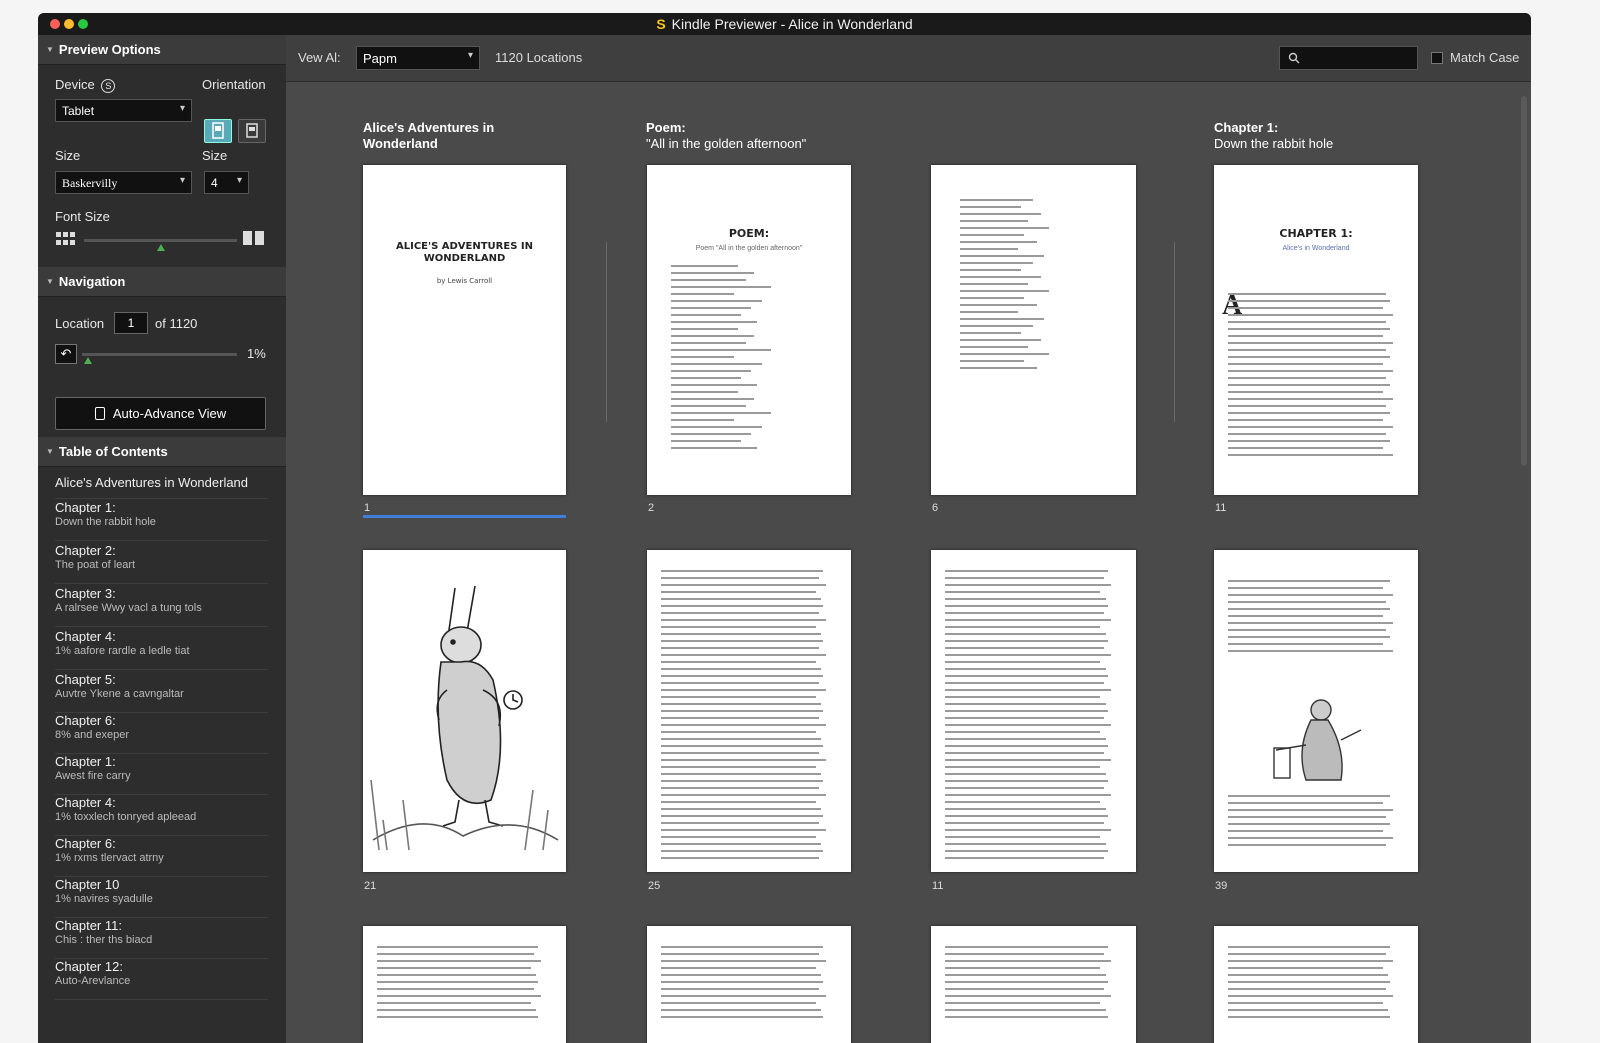 The image size is (1600, 1043). I want to click on toc-item: Chapter 11: Chis : ther ths biacd, so click(161, 938).